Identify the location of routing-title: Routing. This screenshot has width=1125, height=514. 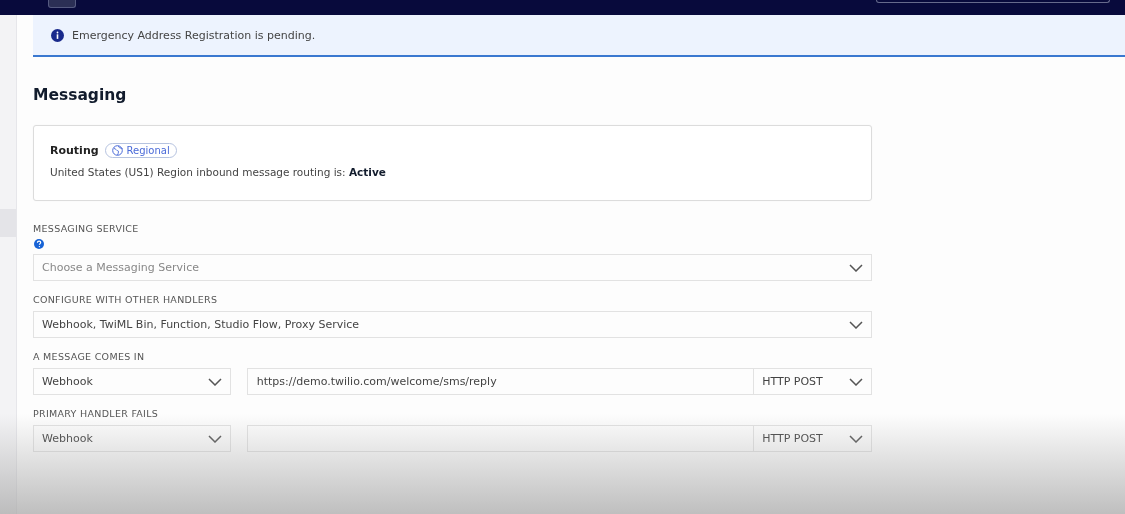
(74, 150).